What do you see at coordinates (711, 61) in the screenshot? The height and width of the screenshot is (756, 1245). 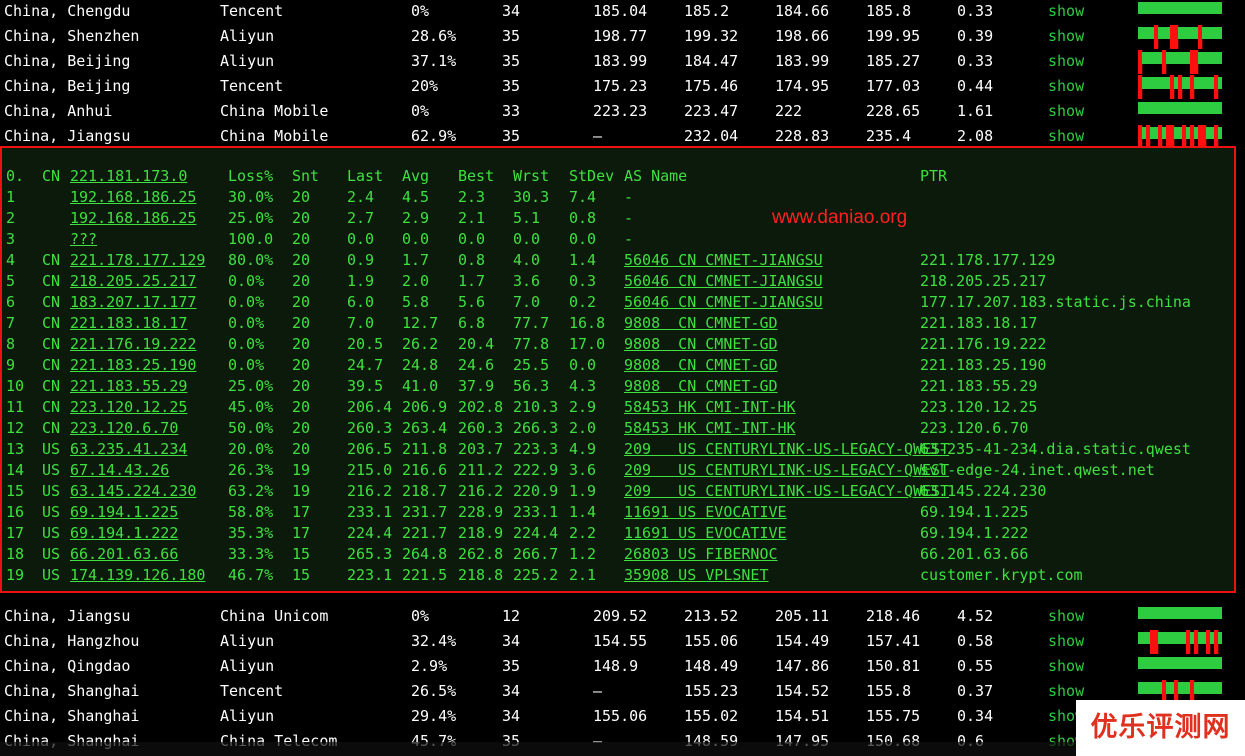 I see `cell-avg: 184.47` at bounding box center [711, 61].